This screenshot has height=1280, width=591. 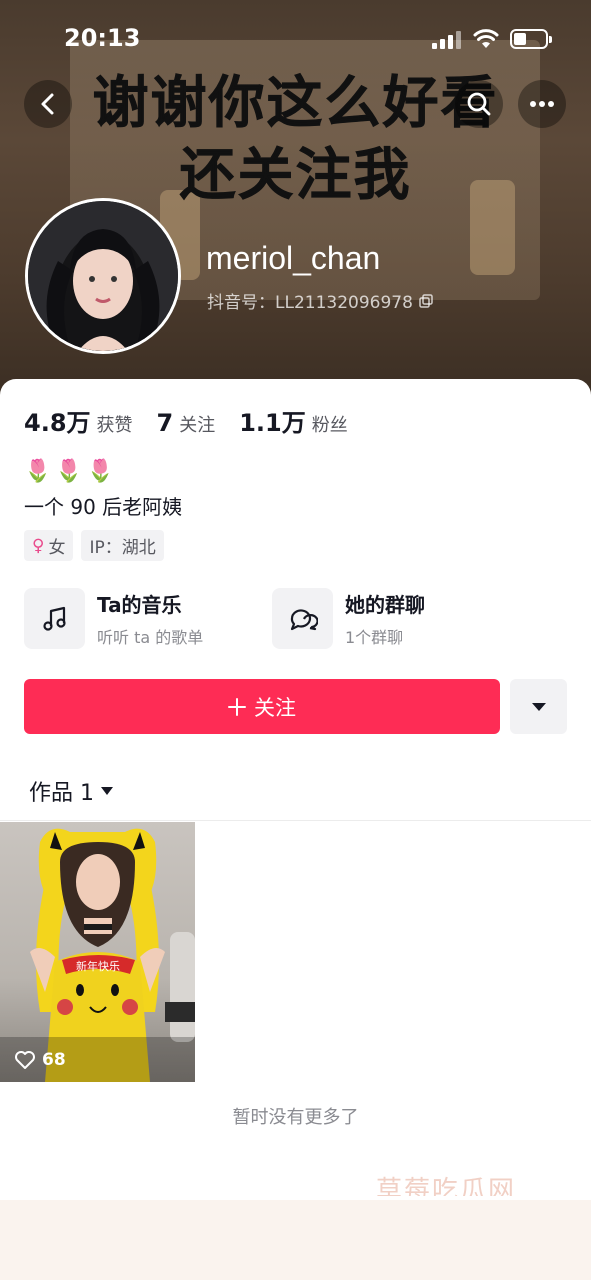 What do you see at coordinates (329, 425) in the screenshot?
I see `stat-label: 粉丝` at bounding box center [329, 425].